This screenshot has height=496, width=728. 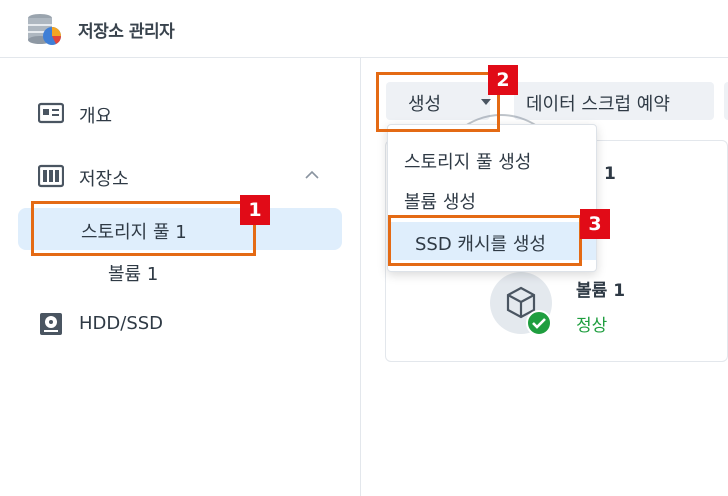 I want to click on pool-number: 1, so click(x=610, y=174).